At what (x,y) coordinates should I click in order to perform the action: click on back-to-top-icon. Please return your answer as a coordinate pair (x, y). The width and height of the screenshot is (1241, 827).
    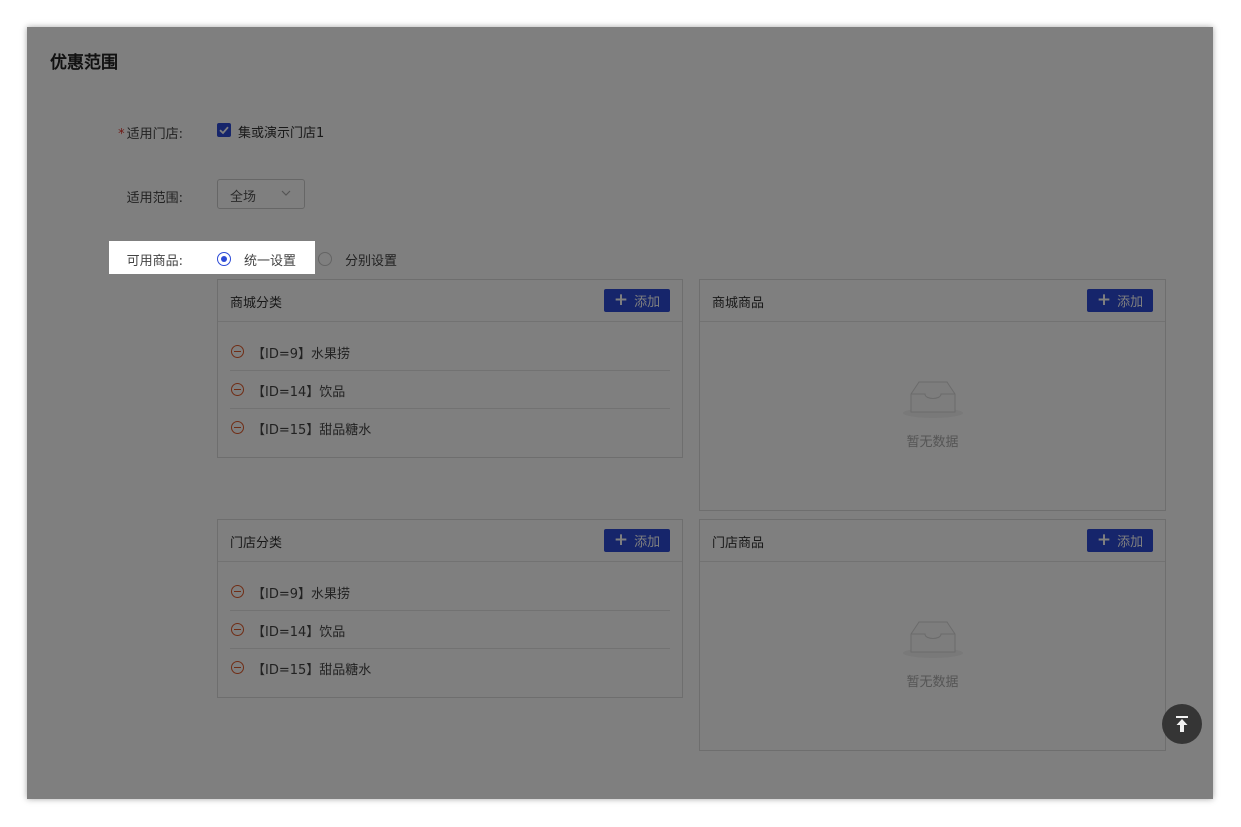
    Looking at the image, I should click on (1182, 724).